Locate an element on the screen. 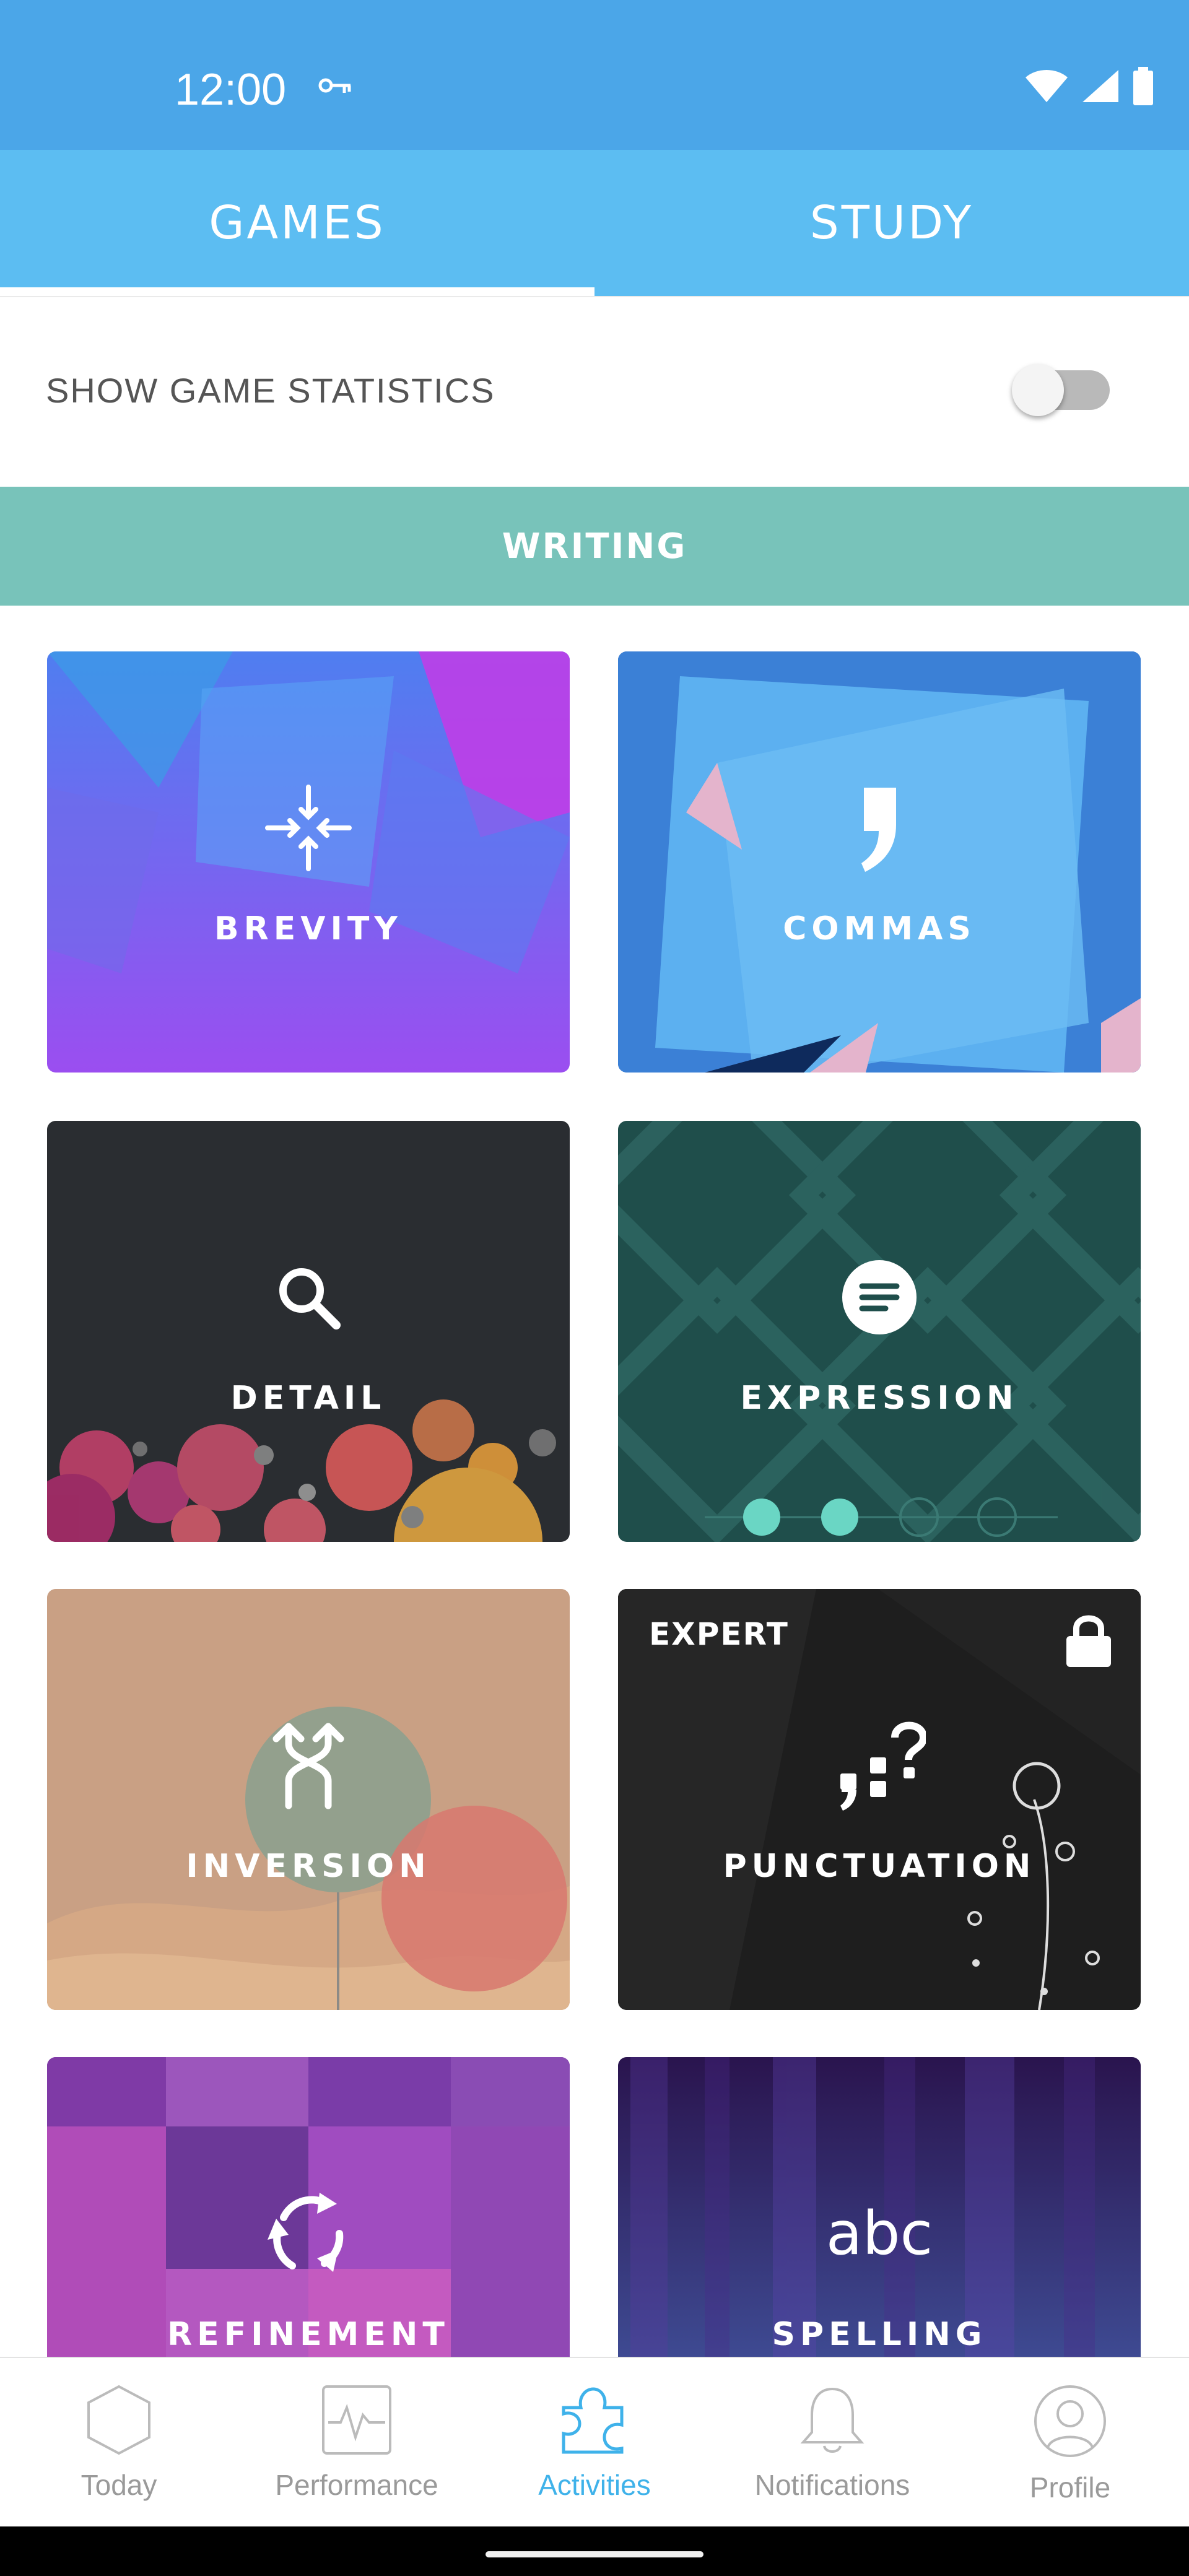  text-bubble-icon is located at coordinates (879, 1297).